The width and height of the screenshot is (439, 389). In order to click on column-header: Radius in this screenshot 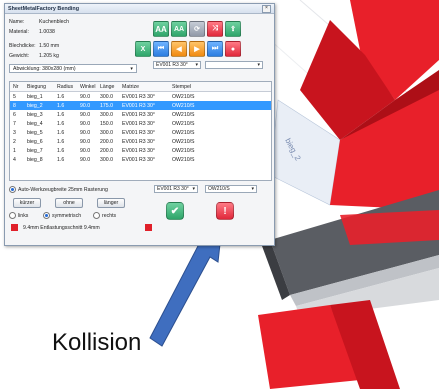, I will do `click(68, 87)`.